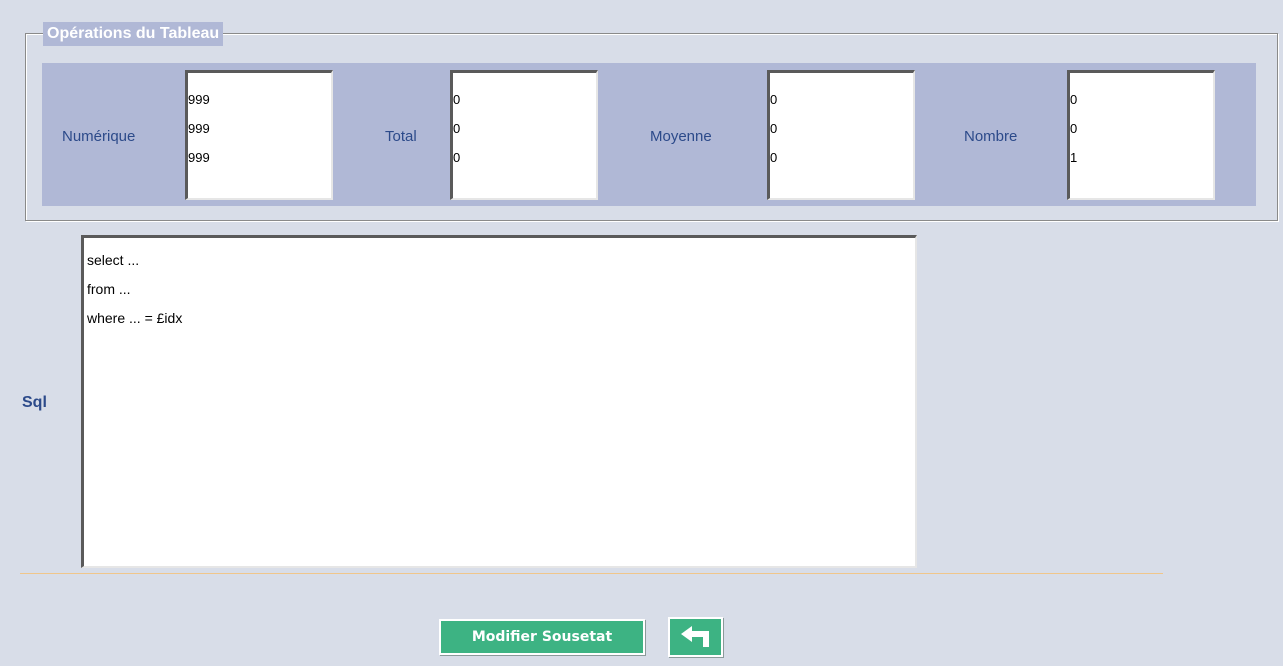 The width and height of the screenshot is (1283, 666). What do you see at coordinates (542, 637) in the screenshot?
I see `modify-sousetat-button: Modifier Sousetat` at bounding box center [542, 637].